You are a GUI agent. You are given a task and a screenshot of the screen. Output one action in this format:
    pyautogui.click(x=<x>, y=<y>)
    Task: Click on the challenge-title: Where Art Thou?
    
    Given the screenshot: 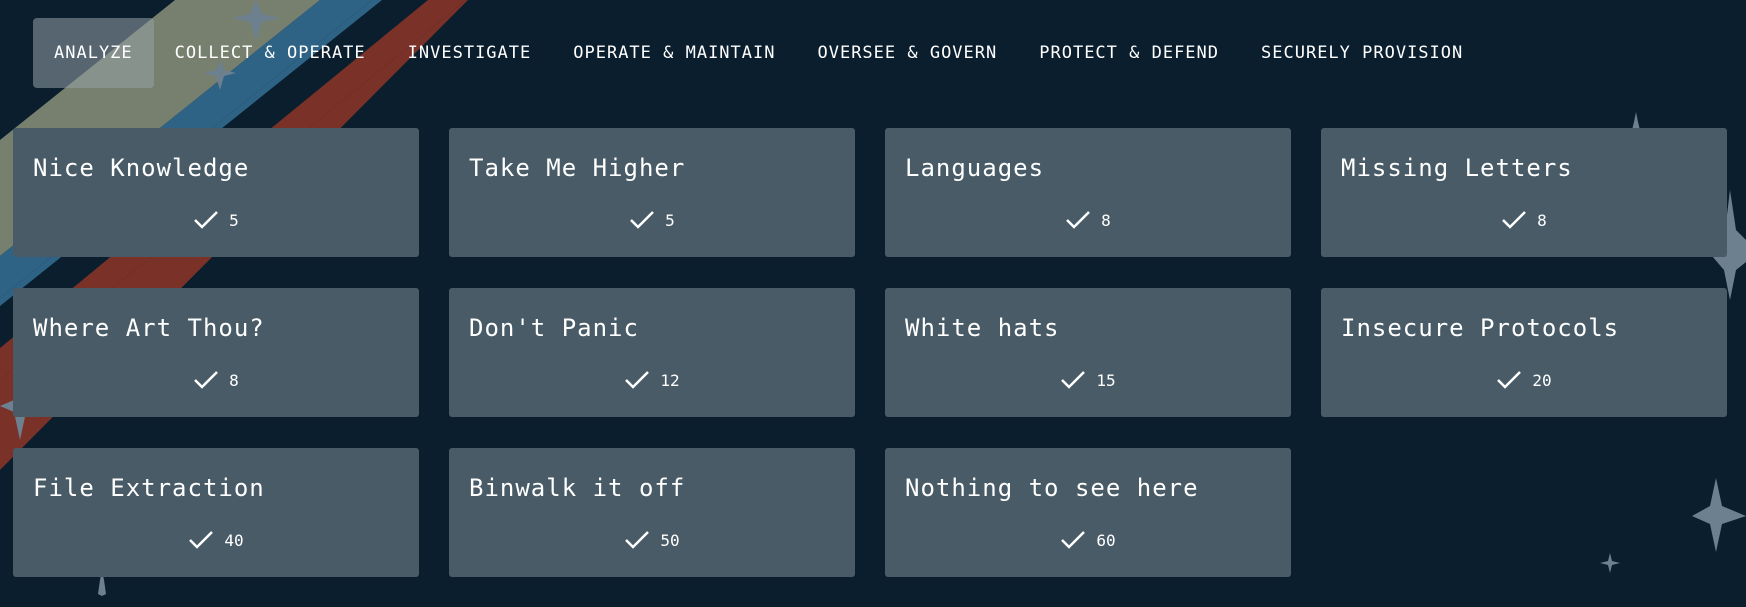 What is the action you would take?
    pyautogui.click(x=149, y=328)
    